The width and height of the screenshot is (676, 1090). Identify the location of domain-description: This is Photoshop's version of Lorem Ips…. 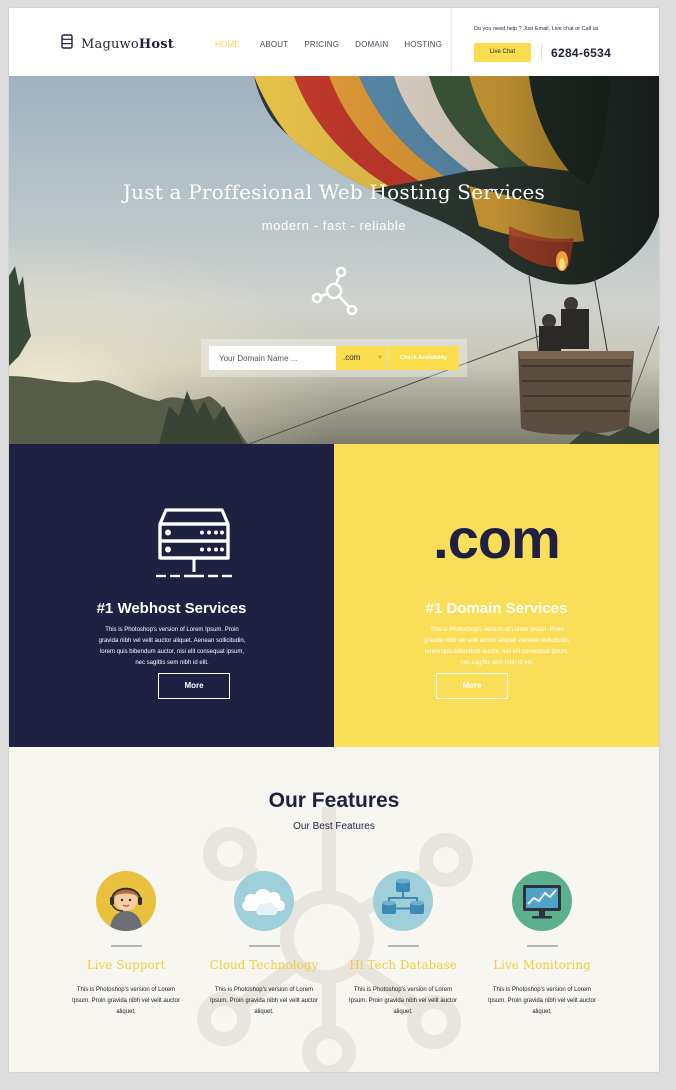
(497, 646).